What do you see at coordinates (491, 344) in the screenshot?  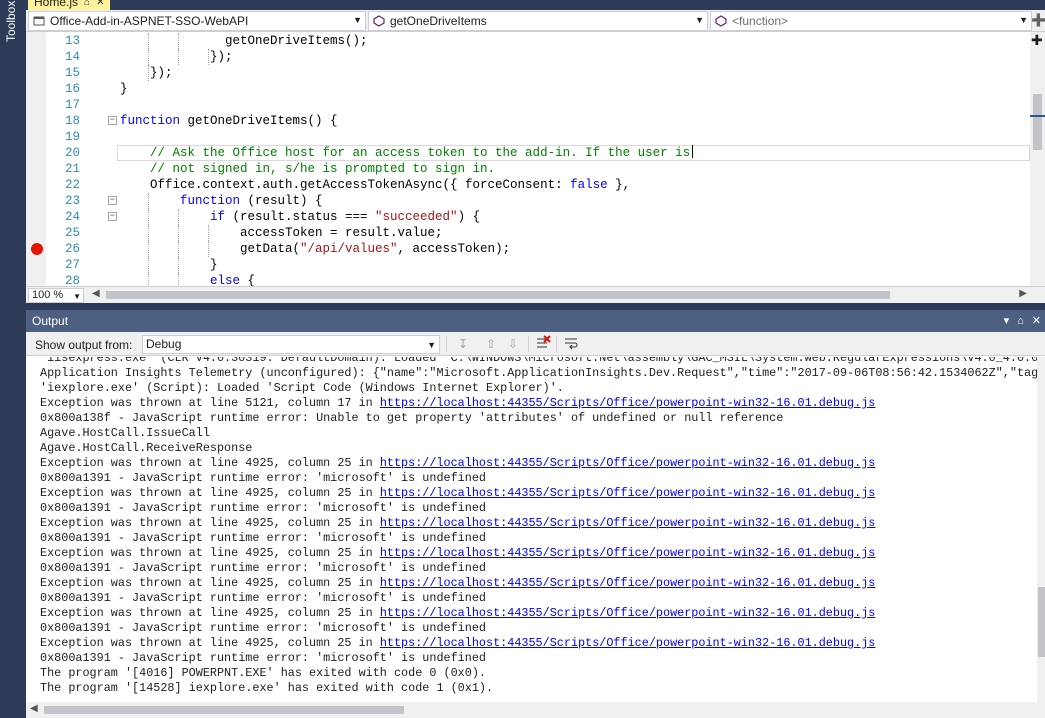 I see `previous-message-icon: ⇧` at bounding box center [491, 344].